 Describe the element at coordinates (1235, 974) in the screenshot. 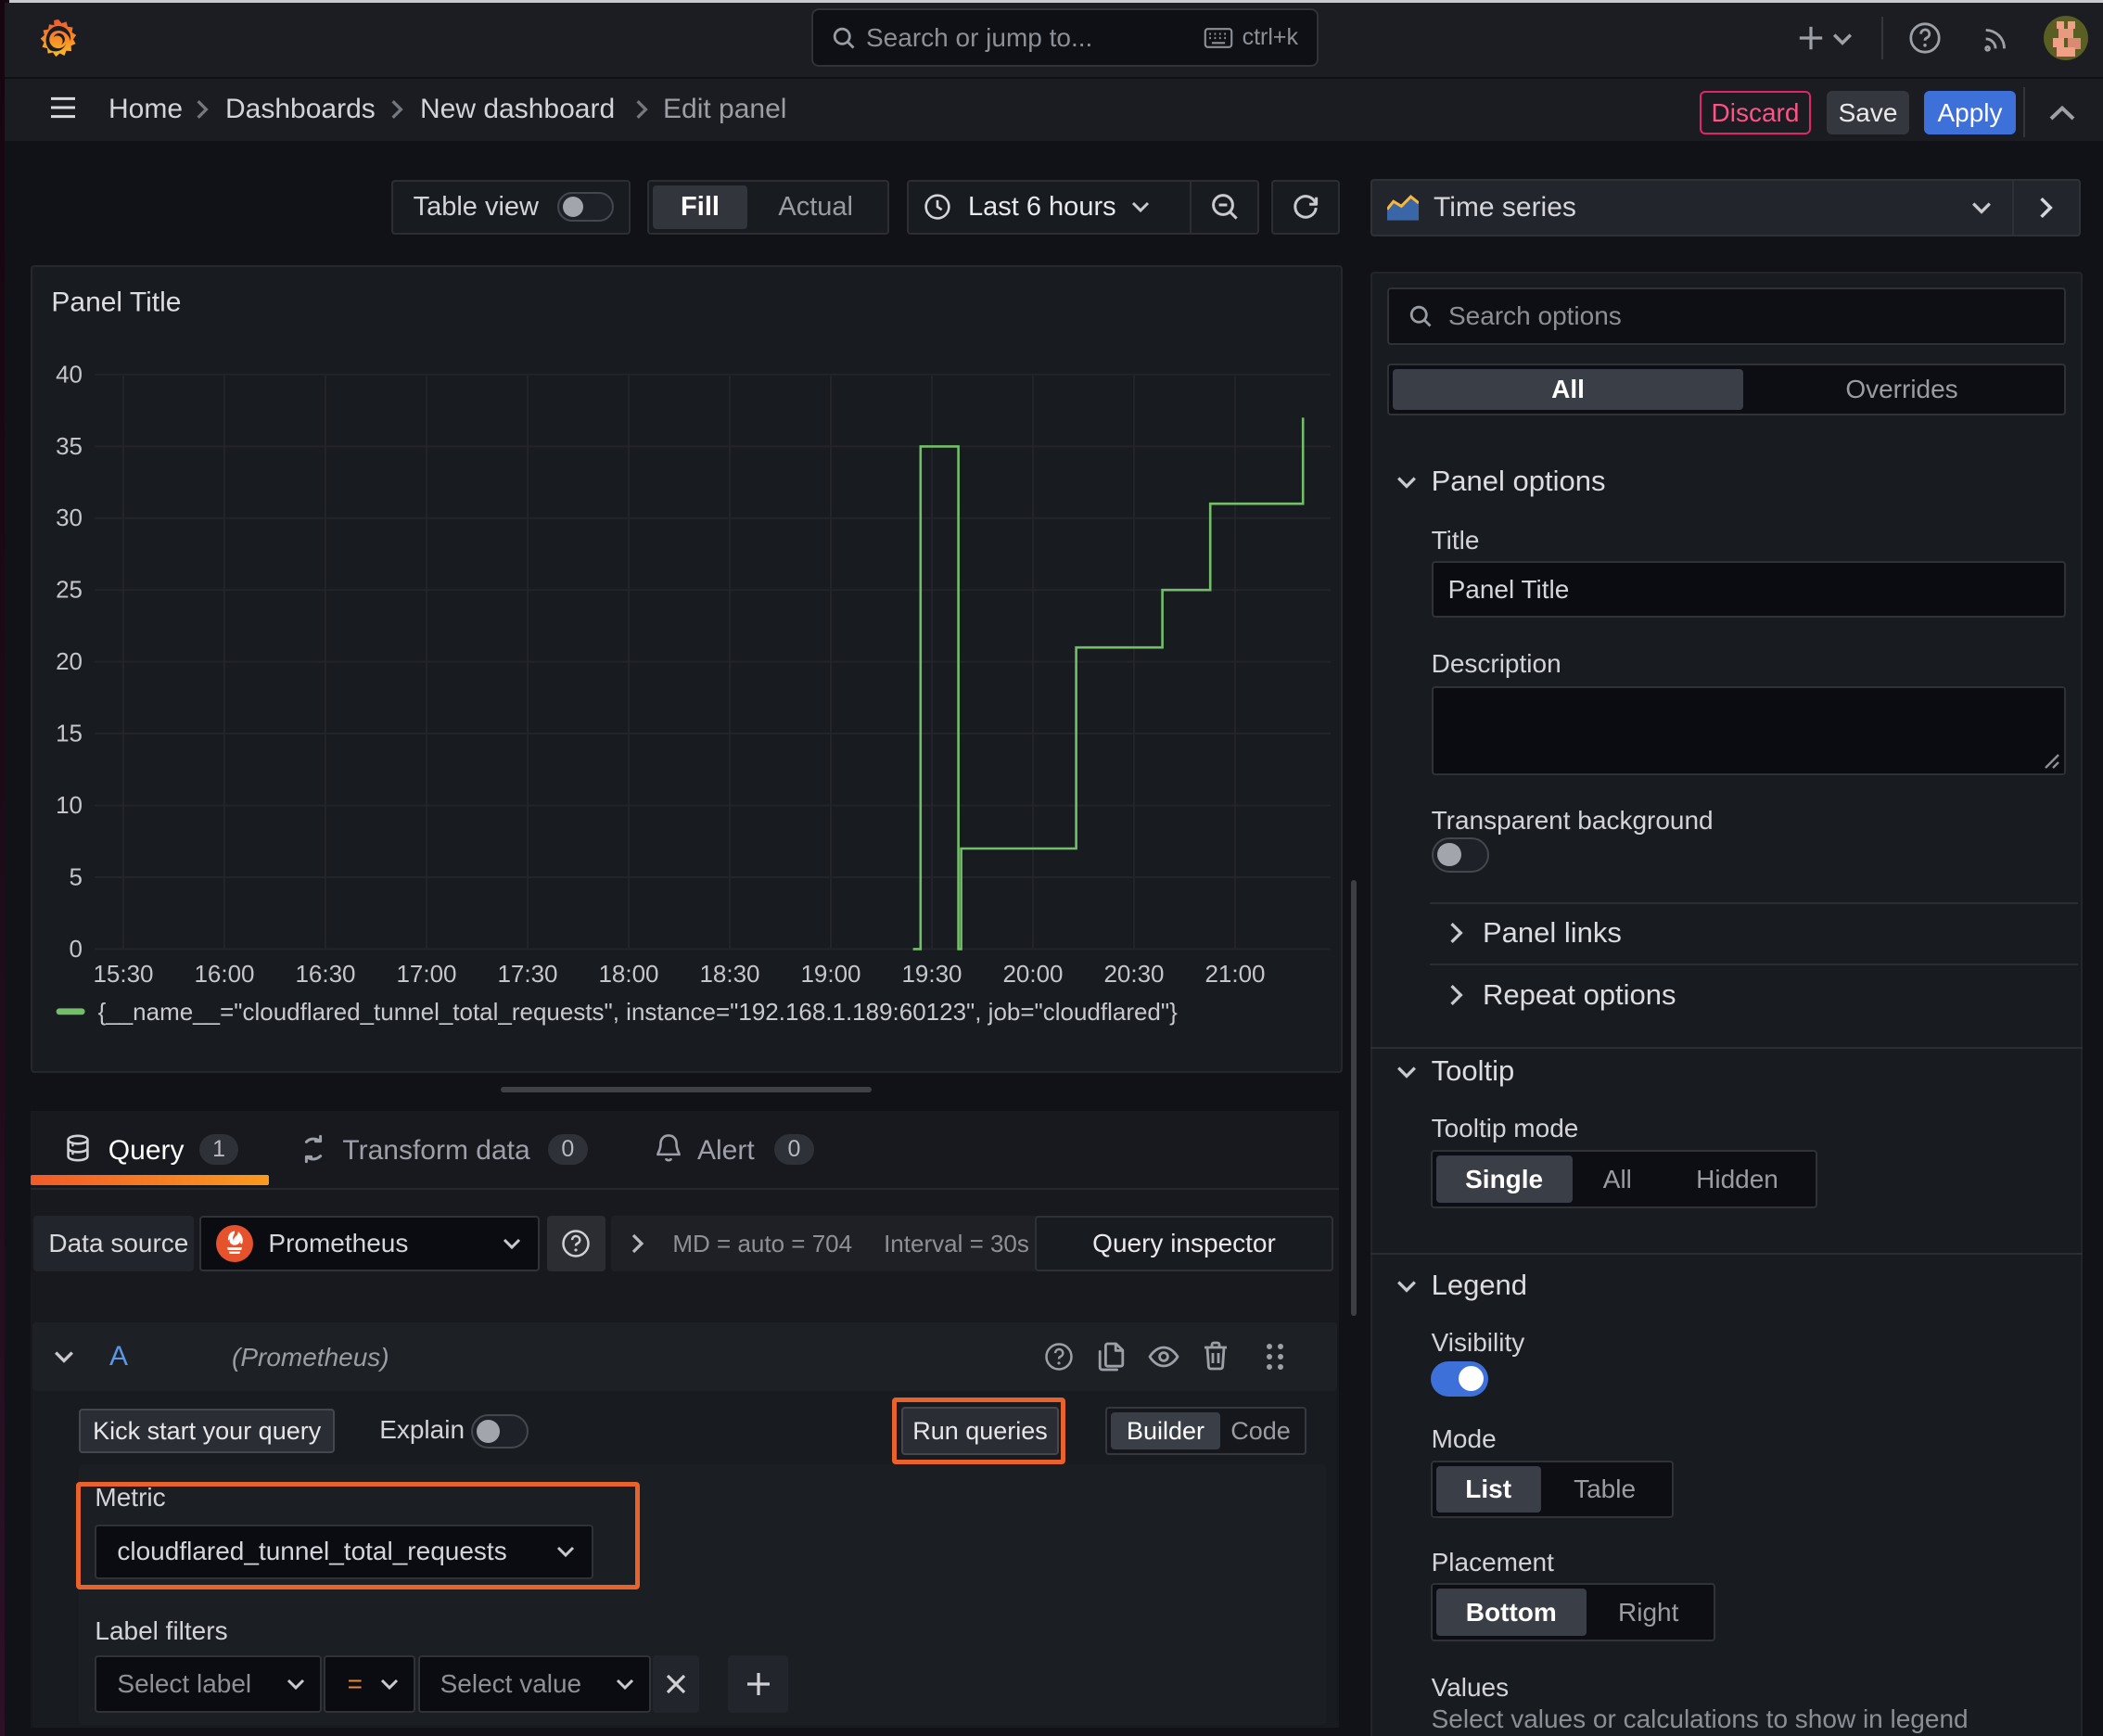

I see `svg-text: 21:00` at that location.